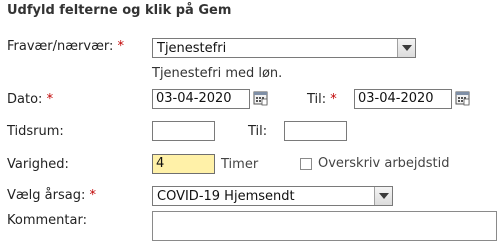 Image resolution: width=497 pixels, height=241 pixels. Describe the element at coordinates (315, 131) in the screenshot. I see `timespan-to-input` at that location.